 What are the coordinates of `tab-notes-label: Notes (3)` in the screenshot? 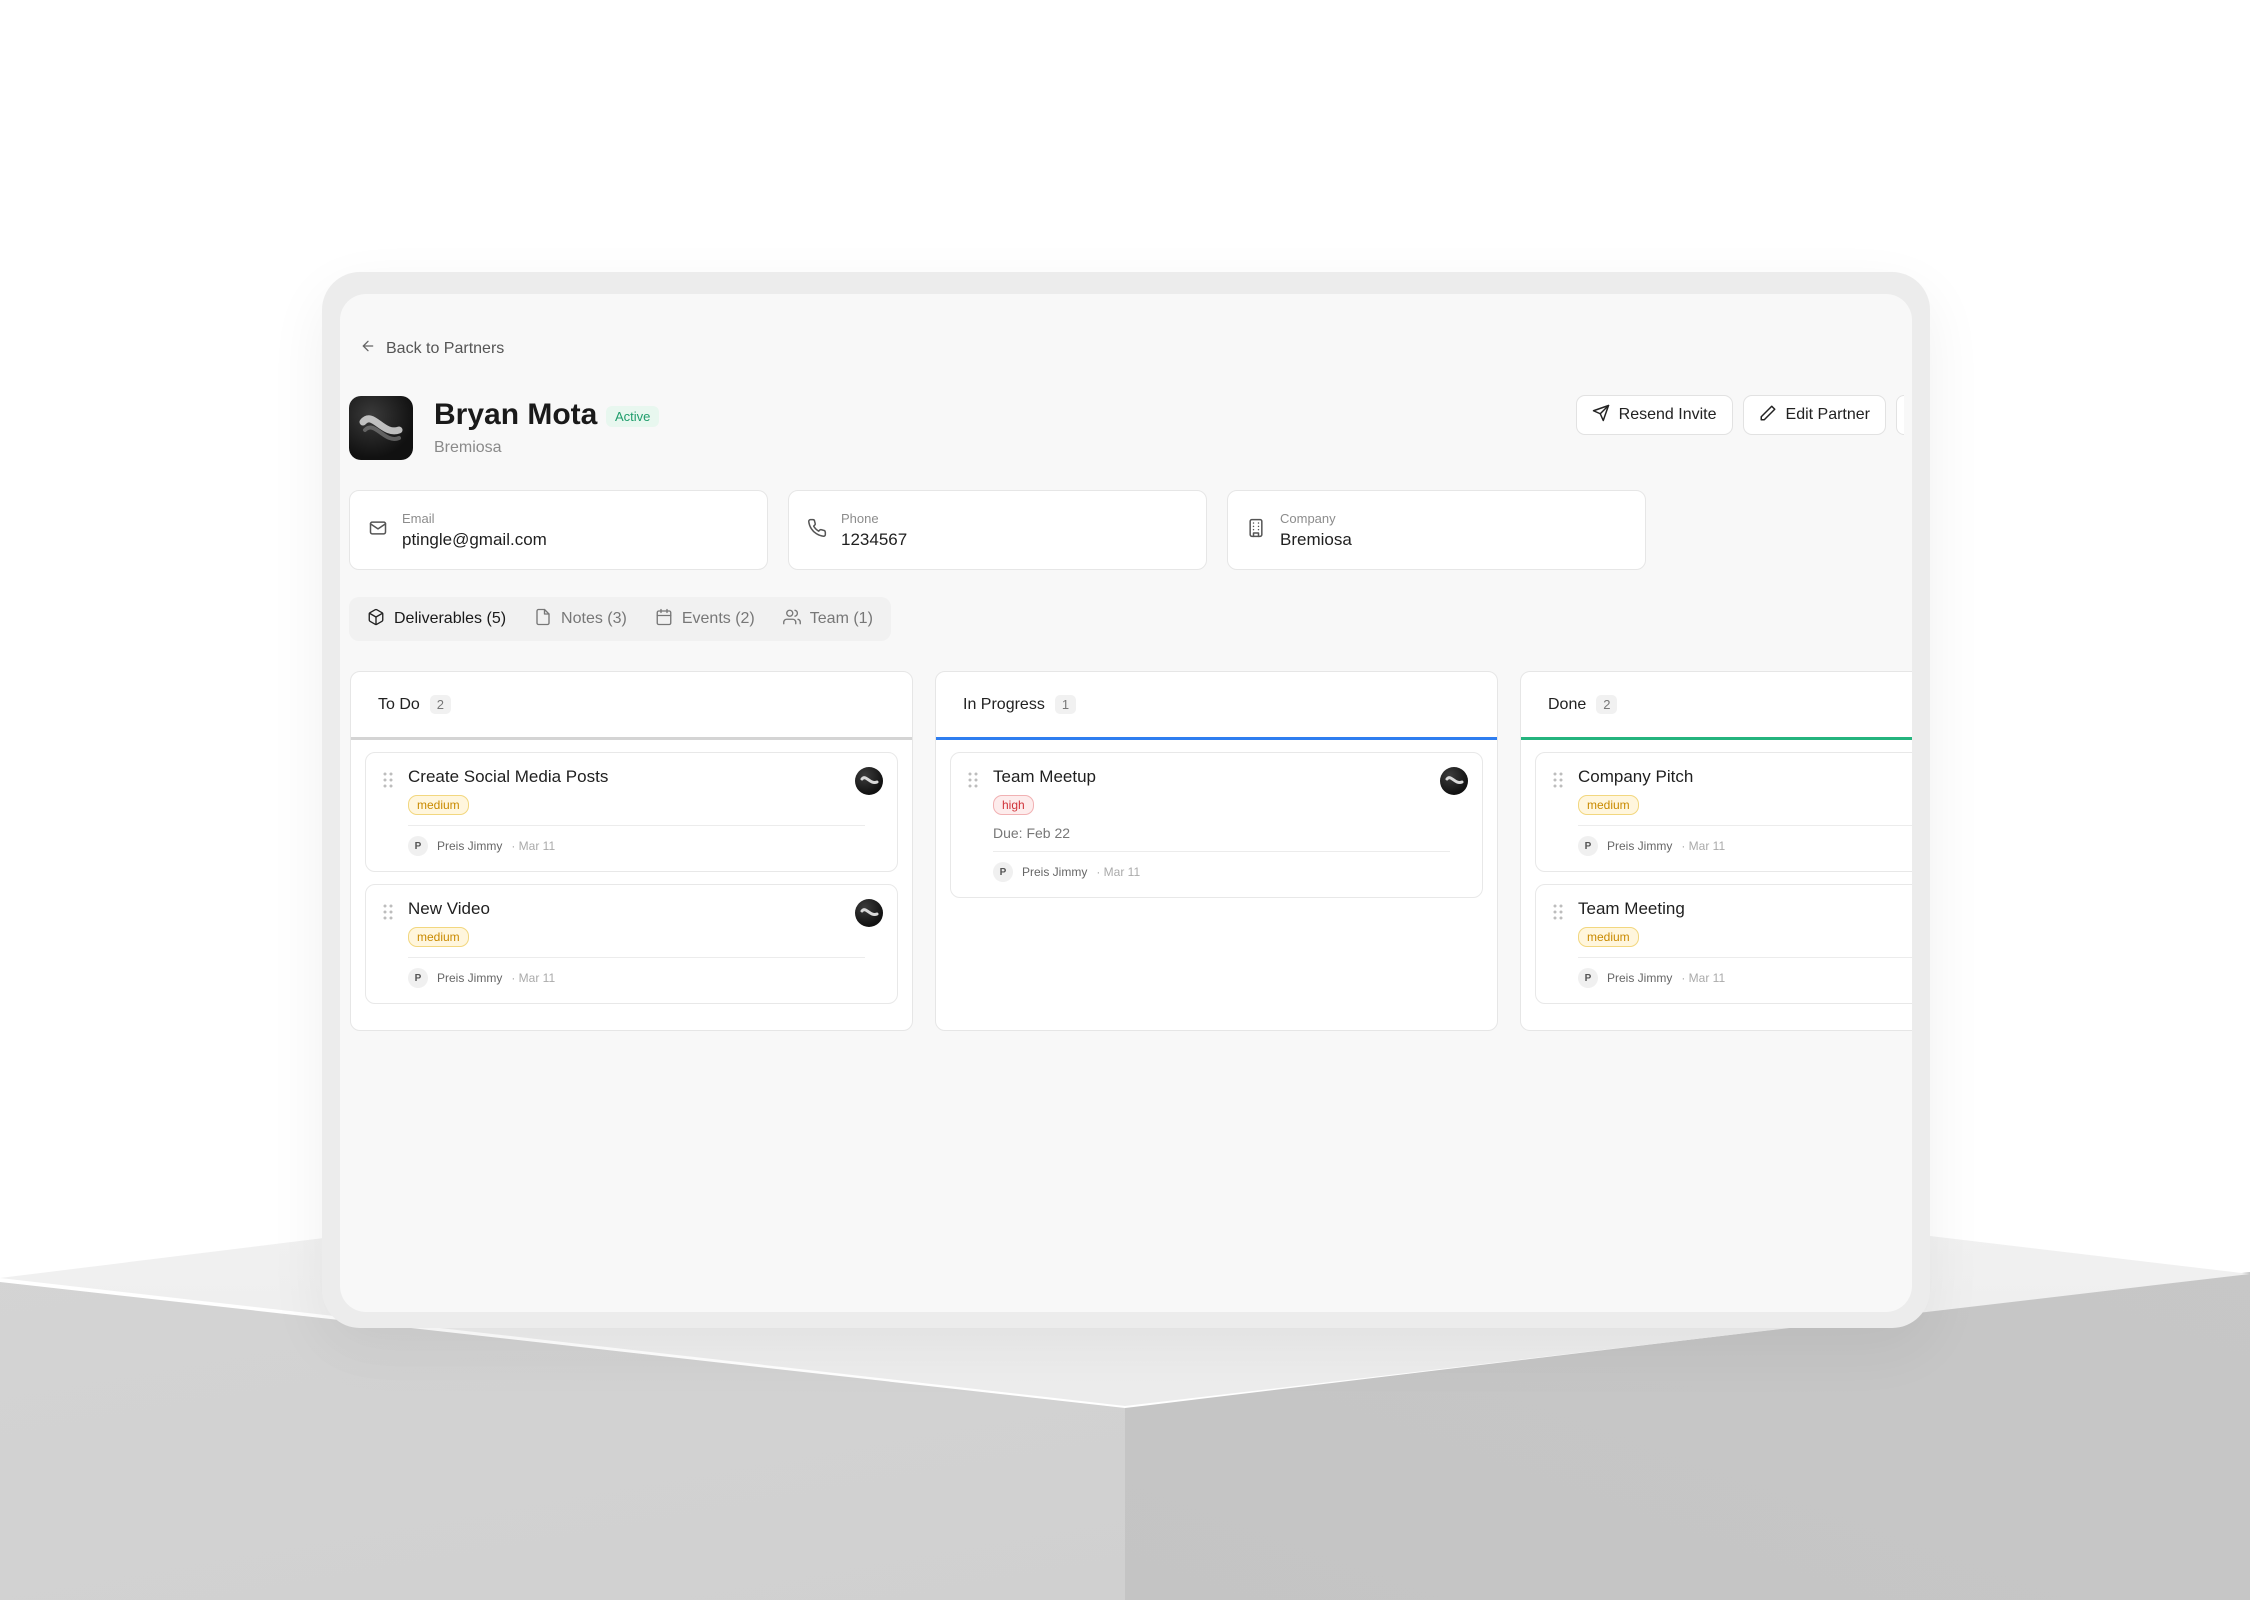 It's located at (594, 618).